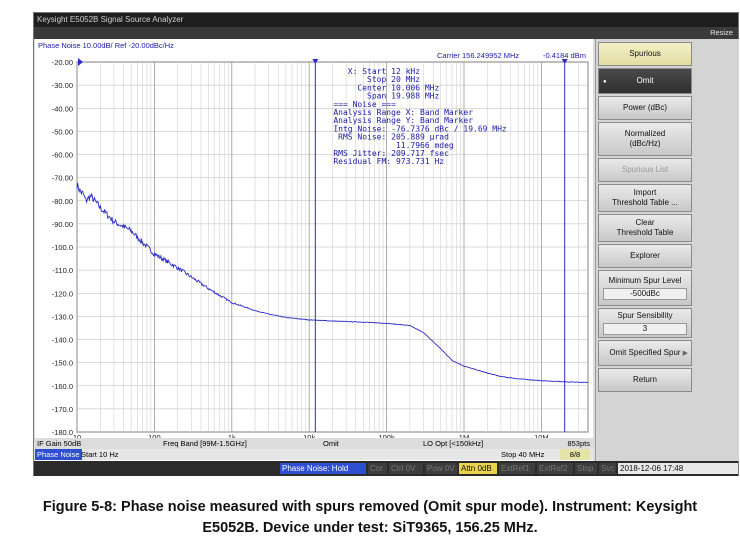  What do you see at coordinates (62, 270) in the screenshot?
I see `y-tick-label: -110.0` at bounding box center [62, 270].